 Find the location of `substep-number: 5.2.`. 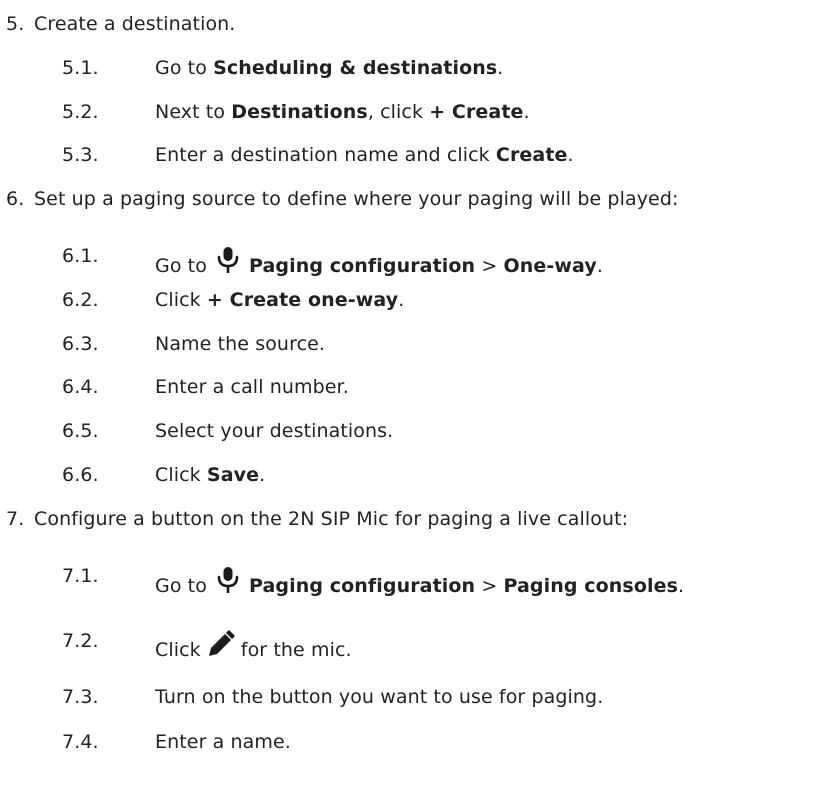

substep-number: 5.2. is located at coordinates (80, 112).